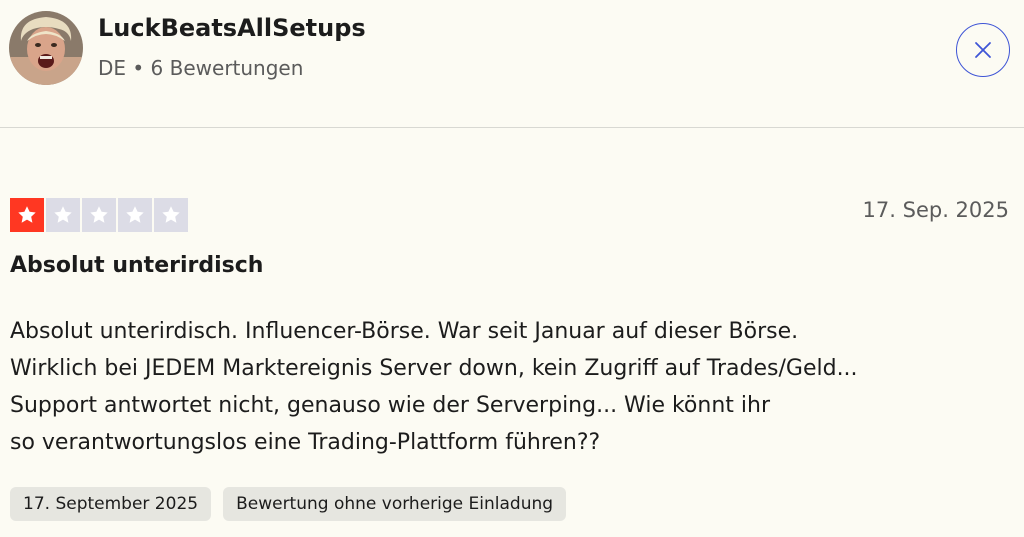 The width and height of the screenshot is (1024, 537). What do you see at coordinates (137, 265) in the screenshot?
I see `review-title: Absolut unterirdisch` at bounding box center [137, 265].